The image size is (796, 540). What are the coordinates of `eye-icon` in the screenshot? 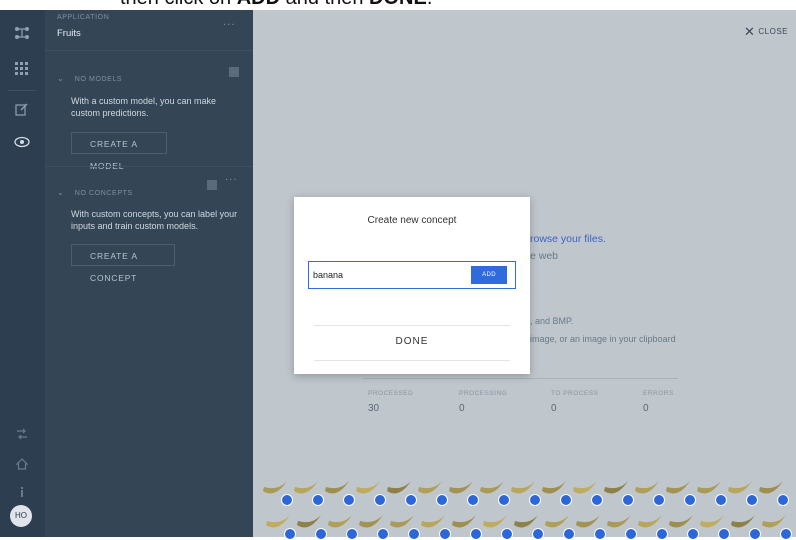 It's located at (22, 144).